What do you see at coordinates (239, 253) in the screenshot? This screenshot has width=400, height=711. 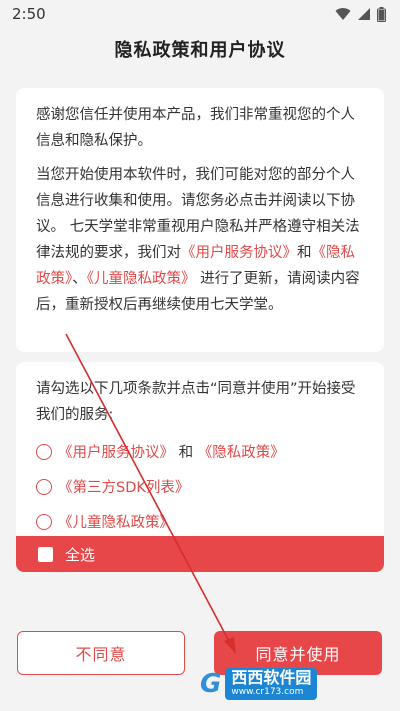 I see `user-service-agreement-link: 《用户服务协议》` at bounding box center [239, 253].